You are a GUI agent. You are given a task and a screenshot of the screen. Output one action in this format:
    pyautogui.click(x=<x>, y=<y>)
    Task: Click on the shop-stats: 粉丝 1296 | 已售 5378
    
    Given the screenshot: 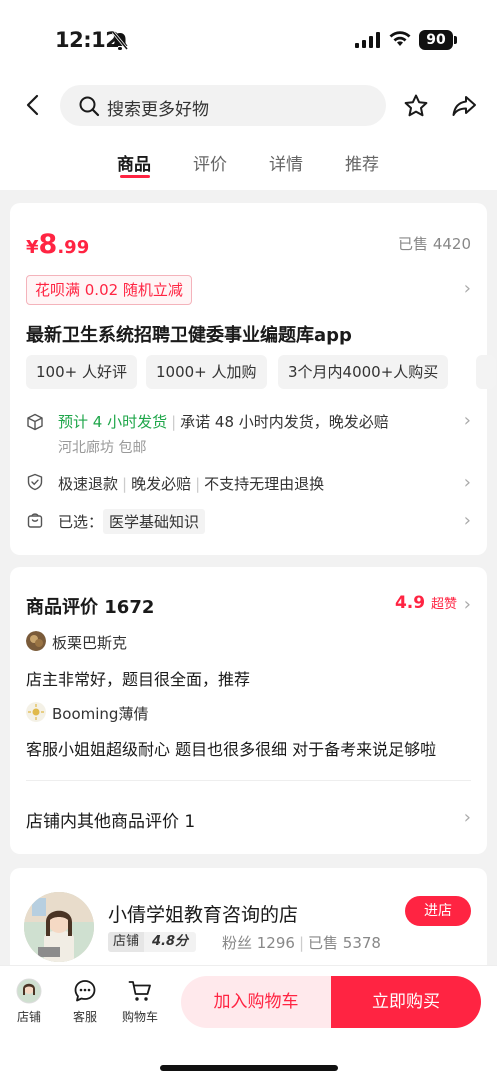 What is the action you would take?
    pyautogui.click(x=301, y=943)
    